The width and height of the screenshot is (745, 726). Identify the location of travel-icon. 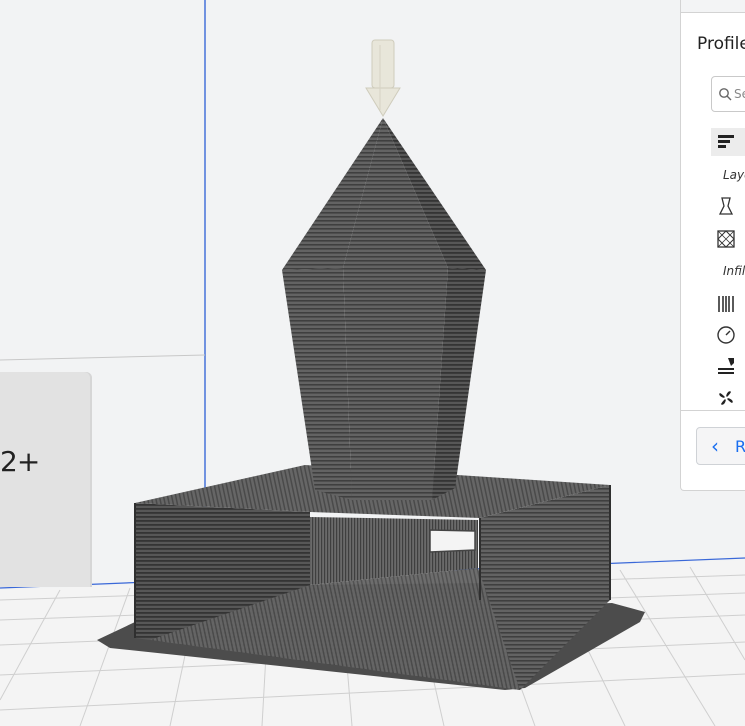
(726, 366).